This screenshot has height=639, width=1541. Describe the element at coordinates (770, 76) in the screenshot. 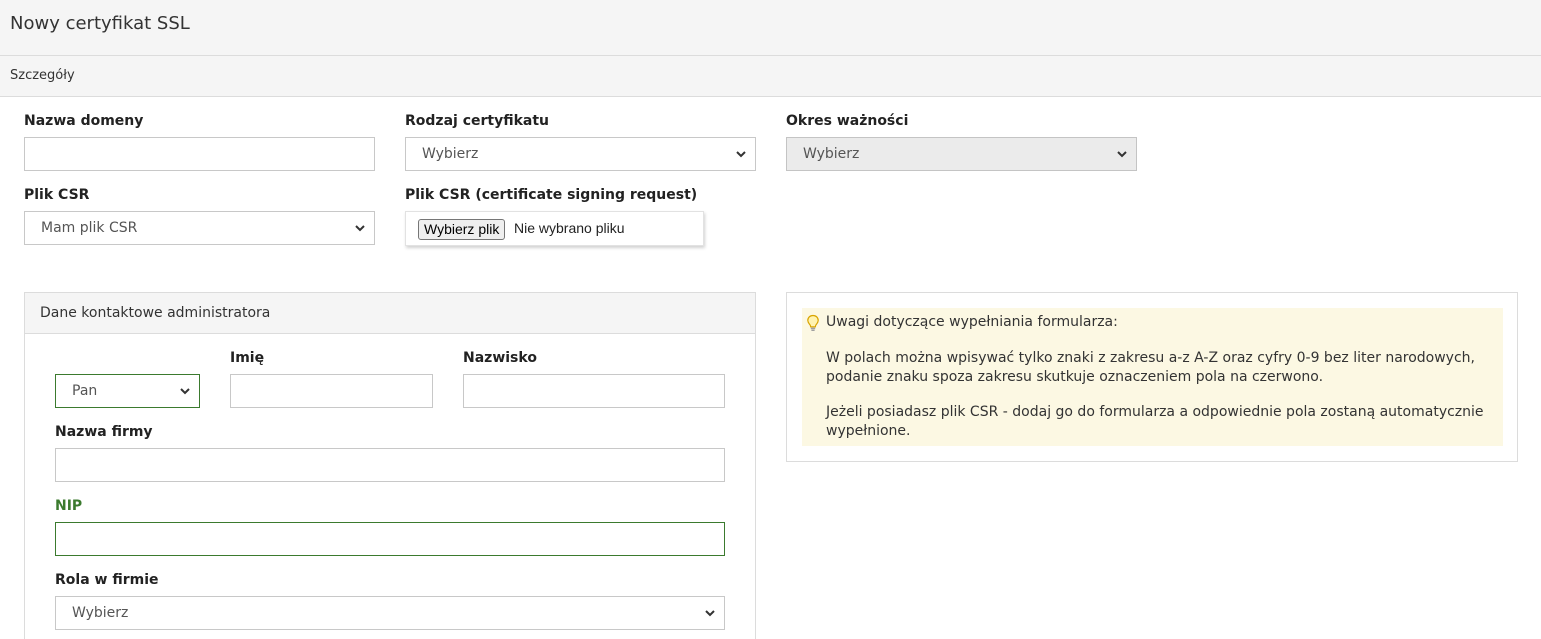

I see `section-bar: Szczegóły` at that location.